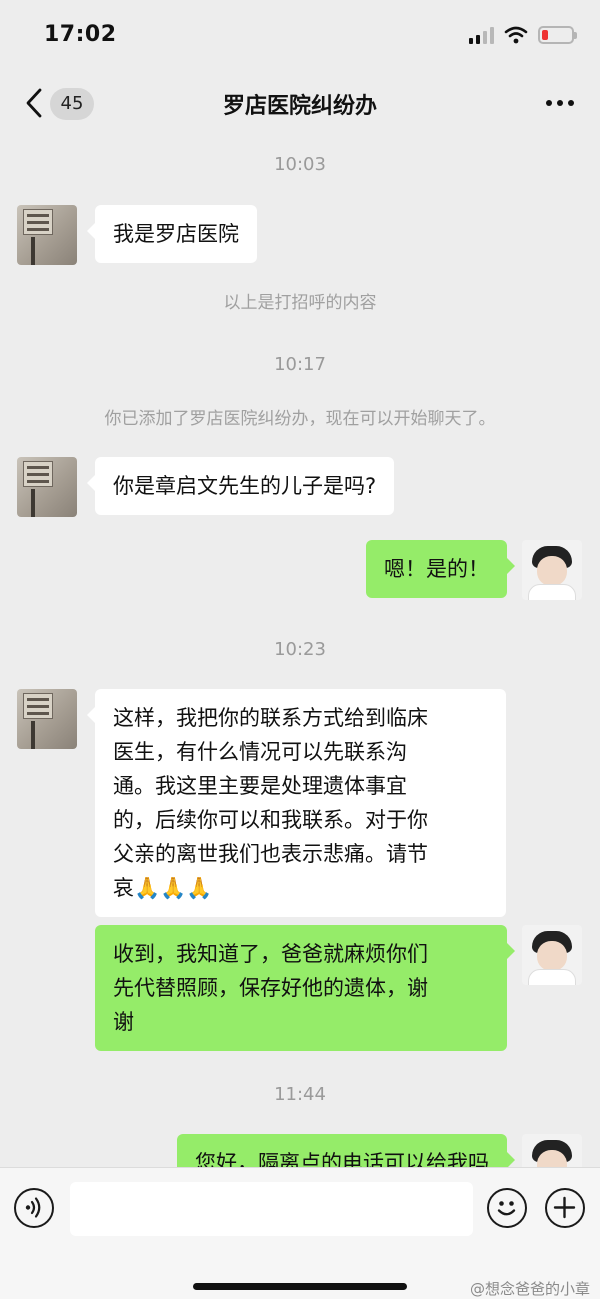 Image resolution: width=600 pixels, height=1299 pixels. Describe the element at coordinates (560, 103) in the screenshot. I see `more-dots-icon` at that location.